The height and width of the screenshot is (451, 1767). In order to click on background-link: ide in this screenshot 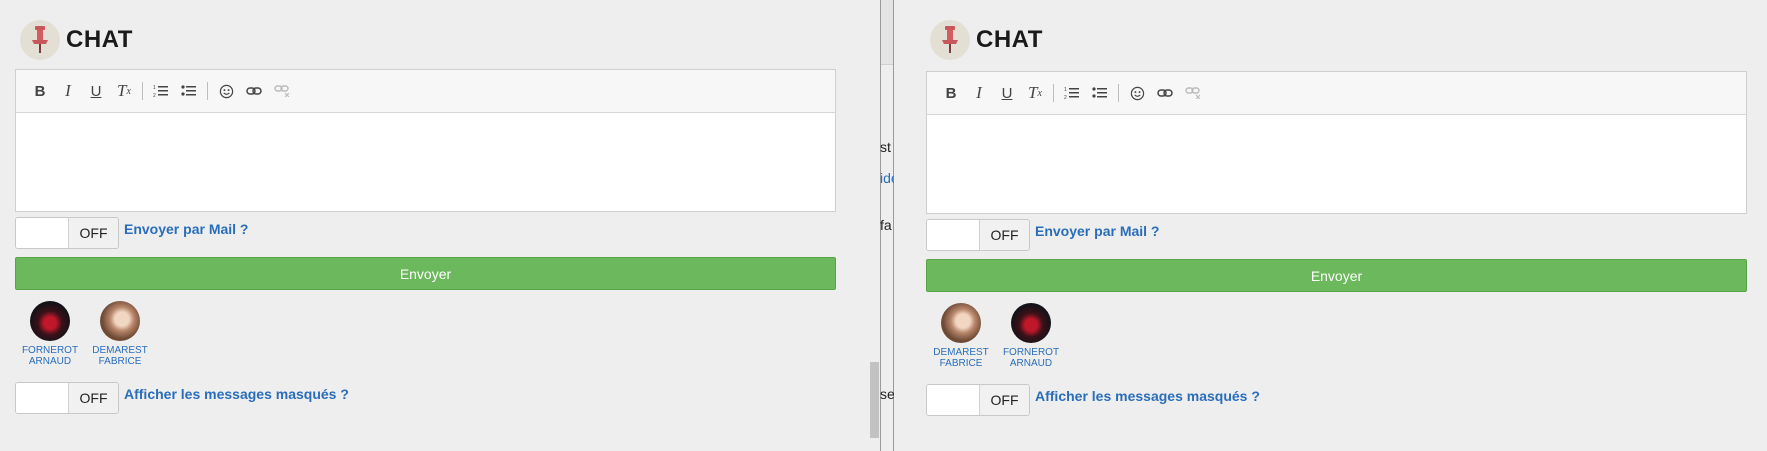, I will do `click(887, 178)`.